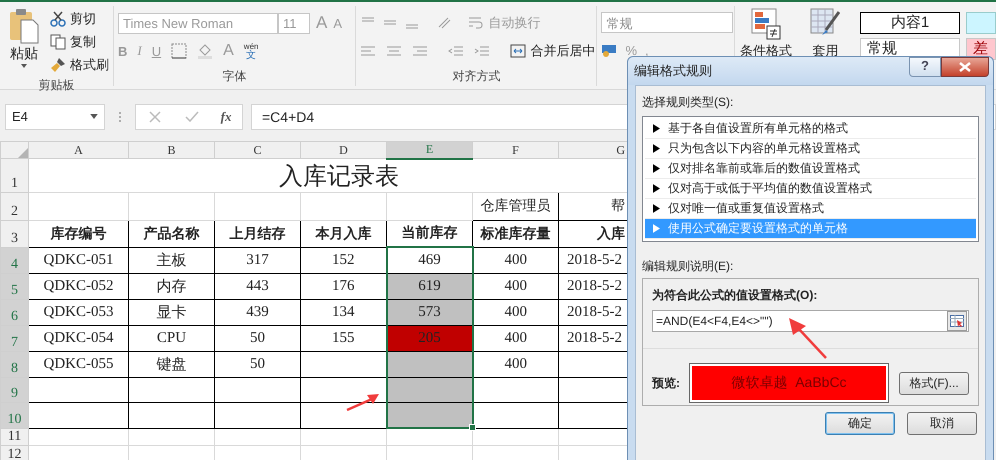  I want to click on rule-type-item: 仅对排名靠前或靠后的数值设置格式, so click(810, 169).